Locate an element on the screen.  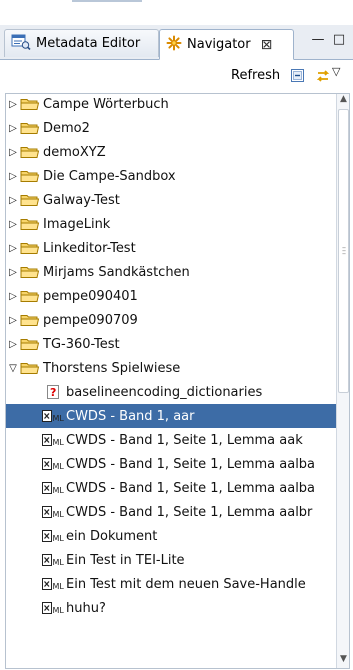
tree-item-label: Galway-Test is located at coordinates (81, 200).